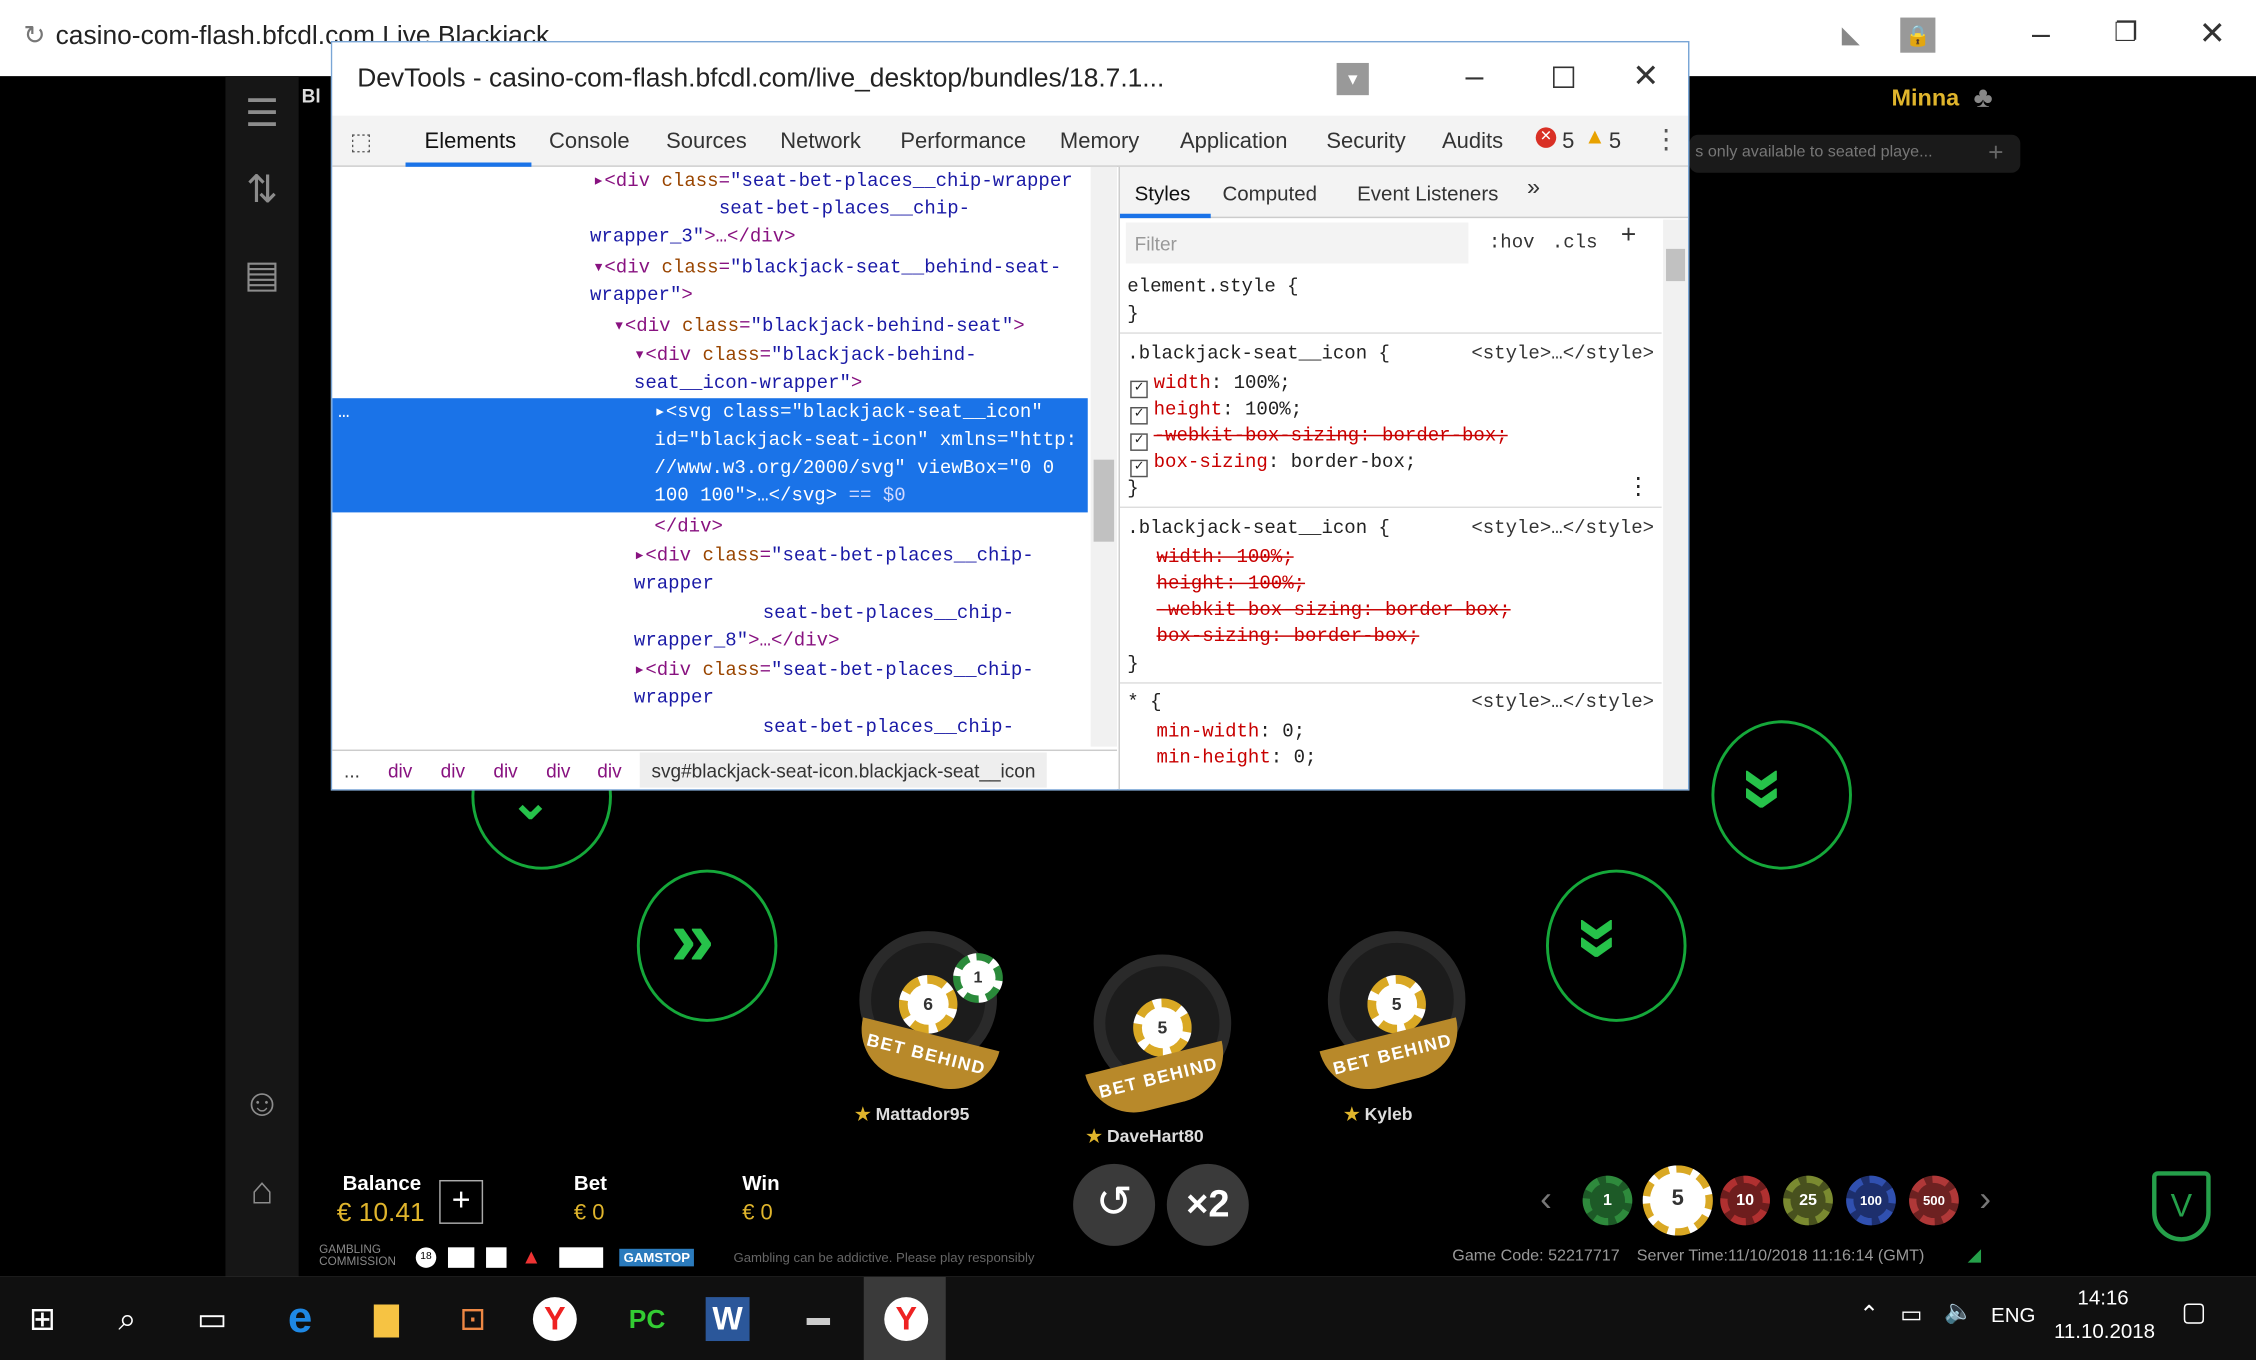  I want to click on mask-icon: ☺, so click(261, 1102).